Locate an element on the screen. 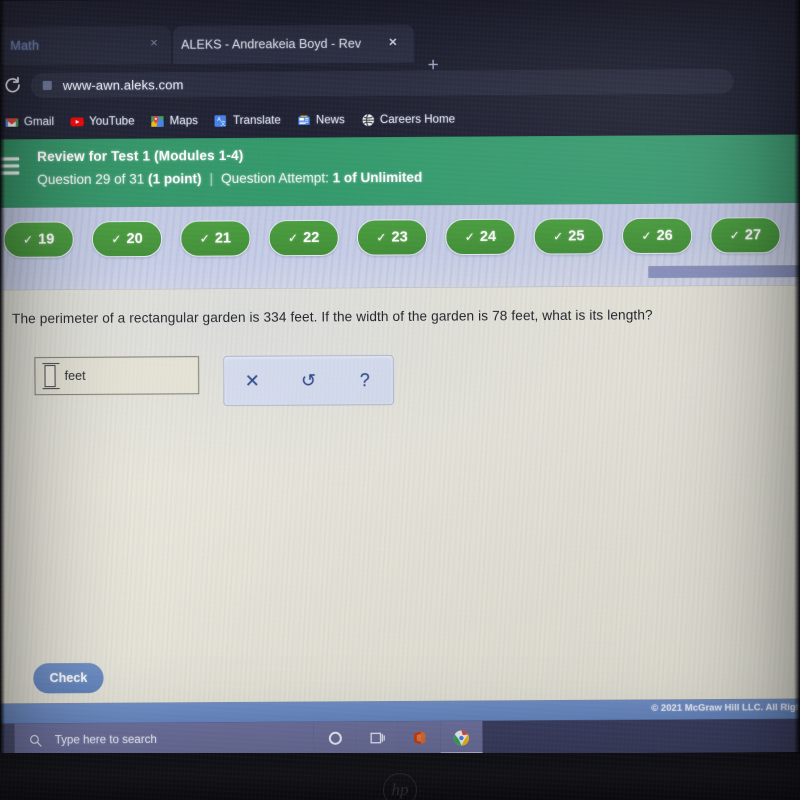  question-pill-20: ✓ 20 is located at coordinates (127, 239).